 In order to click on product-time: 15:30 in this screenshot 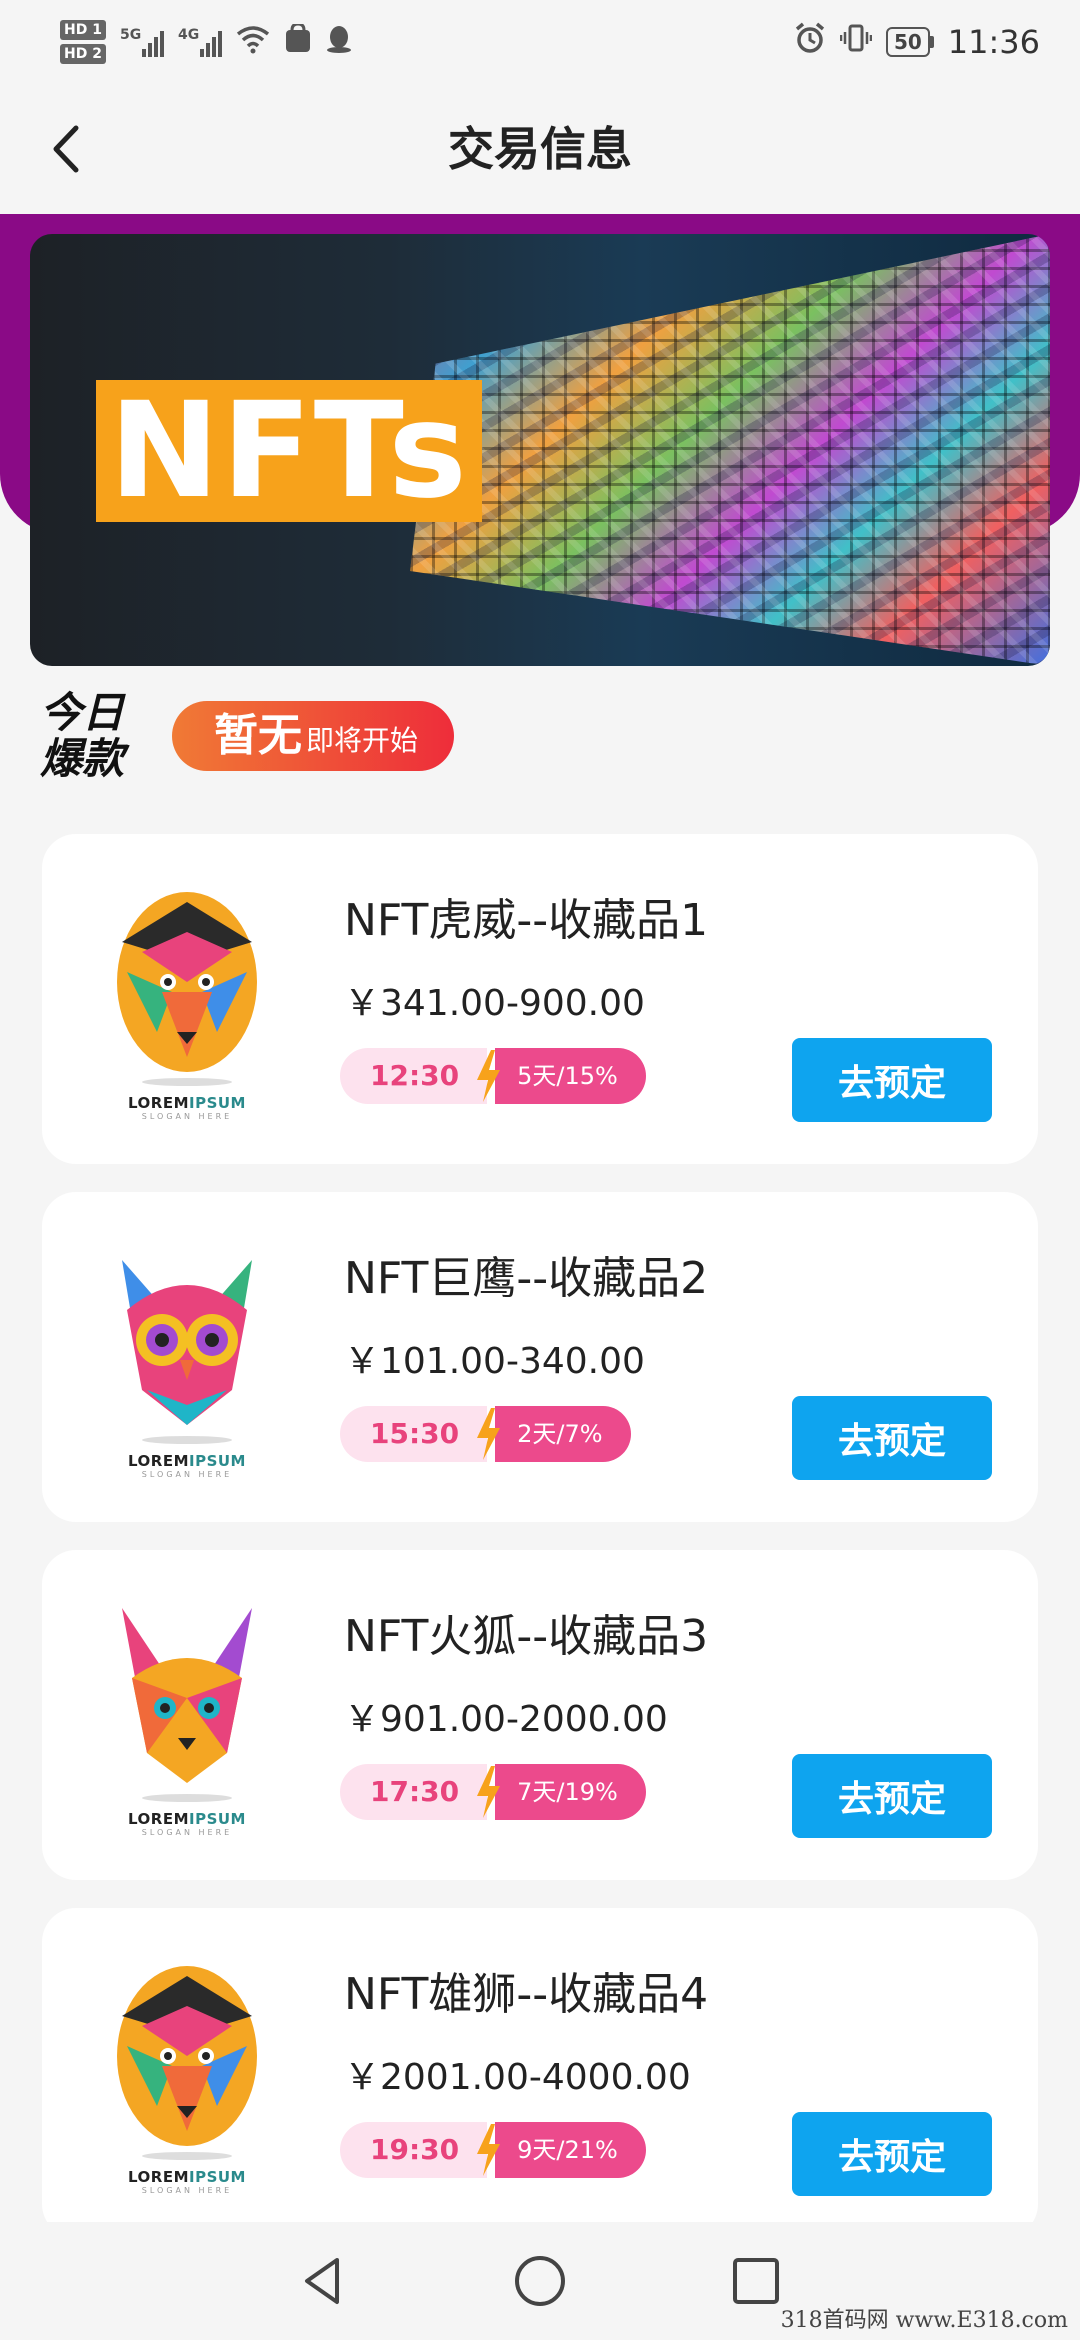, I will do `click(414, 1434)`.